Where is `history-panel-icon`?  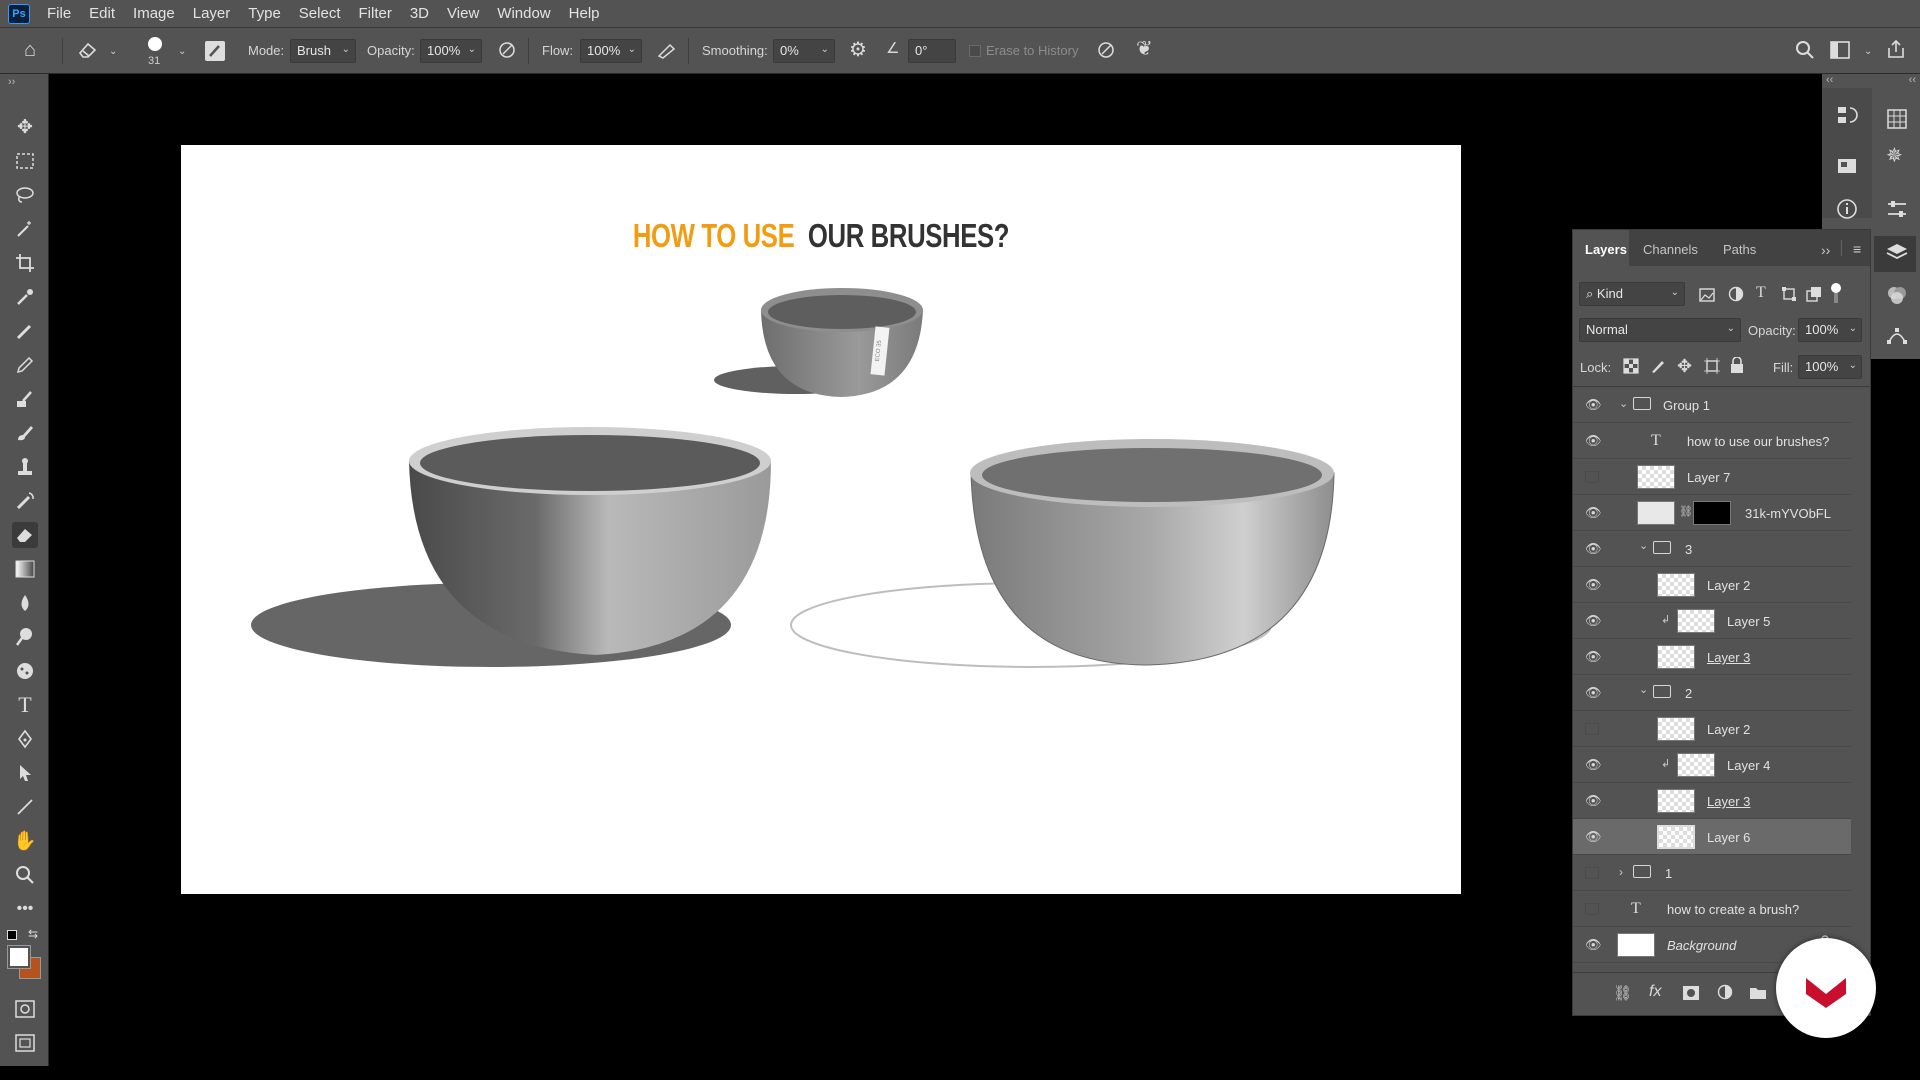
history-panel-icon is located at coordinates (1847, 116).